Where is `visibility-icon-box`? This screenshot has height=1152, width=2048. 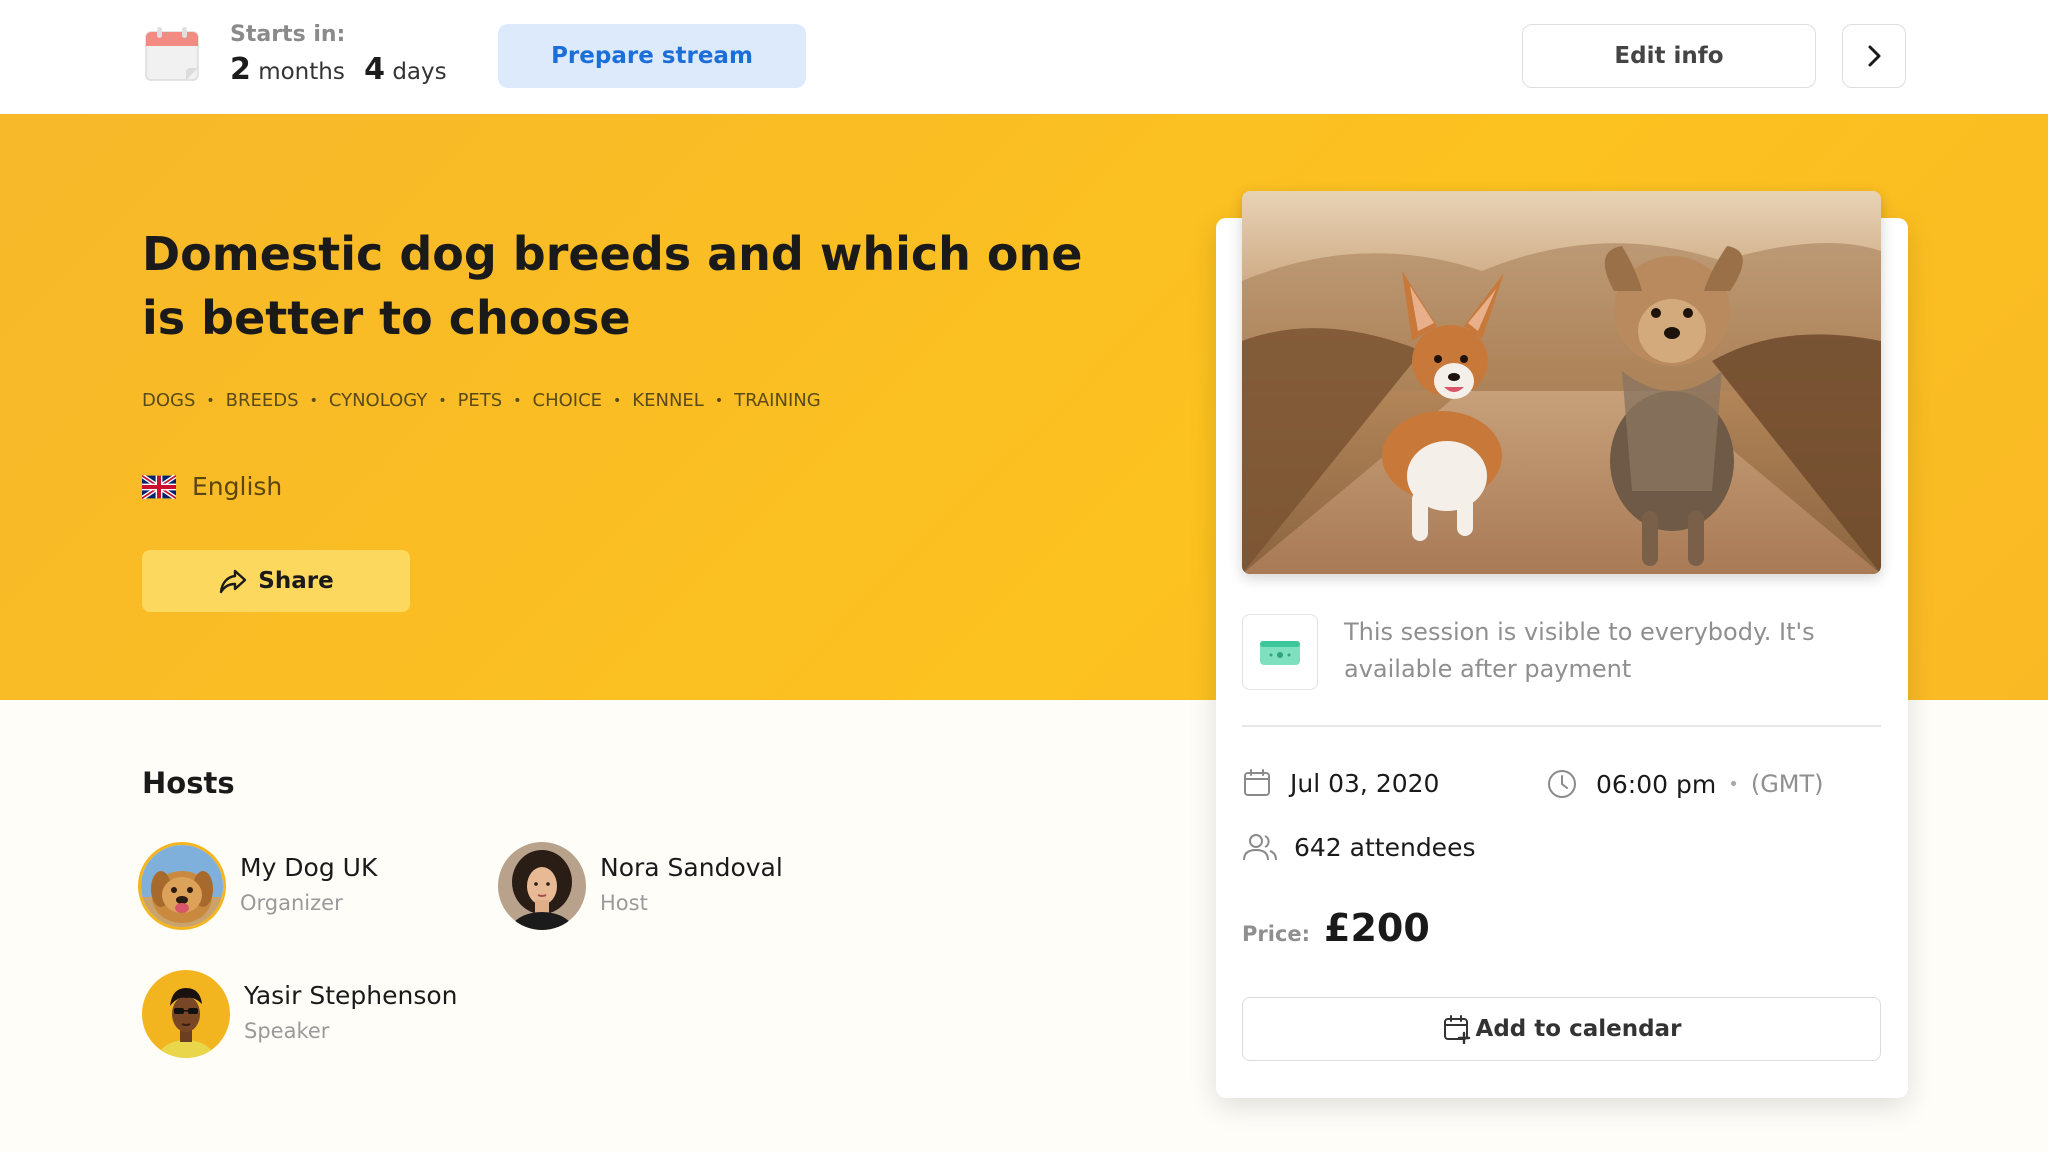
visibility-icon-box is located at coordinates (1280, 652).